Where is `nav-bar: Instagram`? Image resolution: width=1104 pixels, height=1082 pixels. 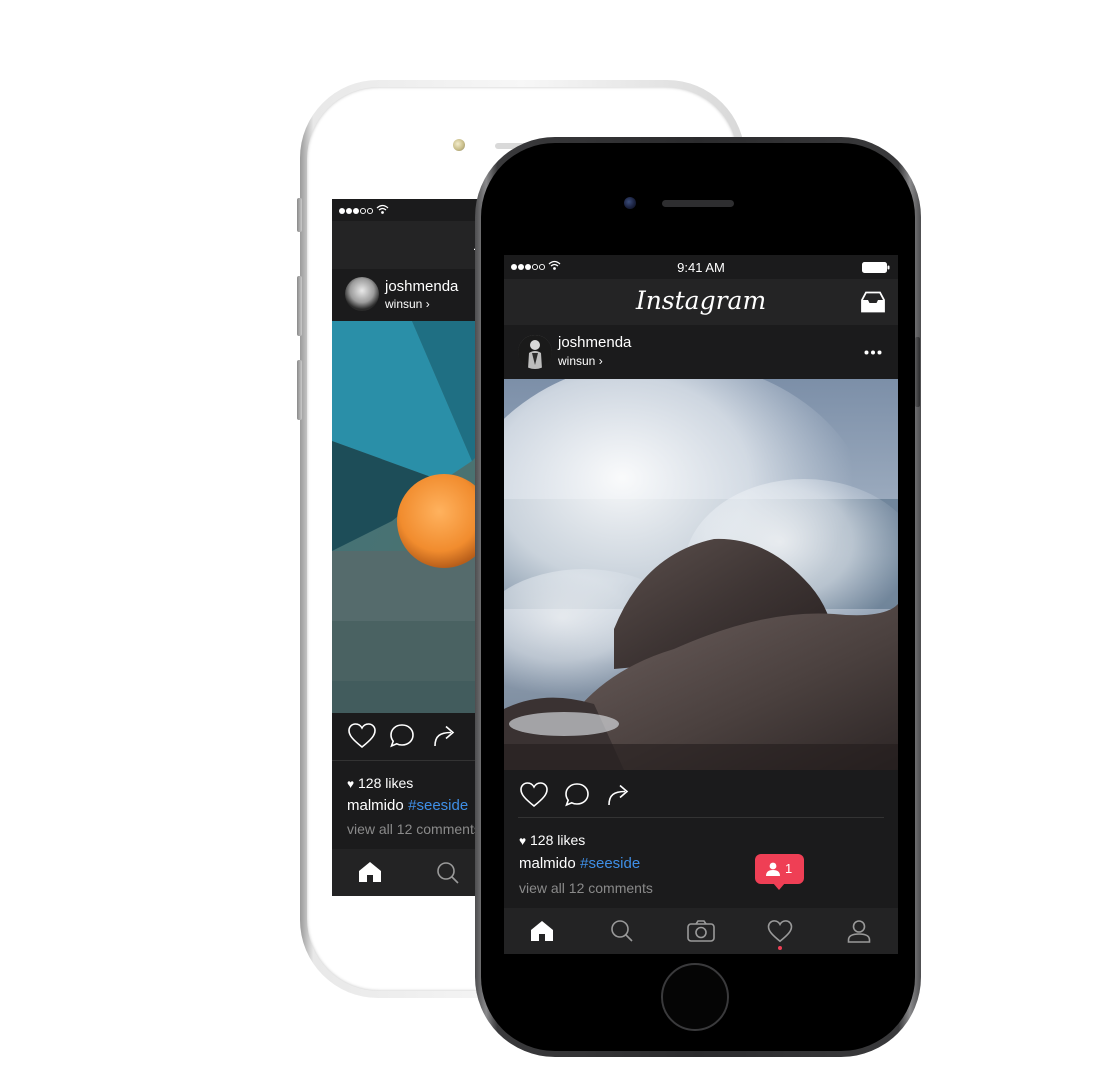 nav-bar: Instagram is located at coordinates (701, 302).